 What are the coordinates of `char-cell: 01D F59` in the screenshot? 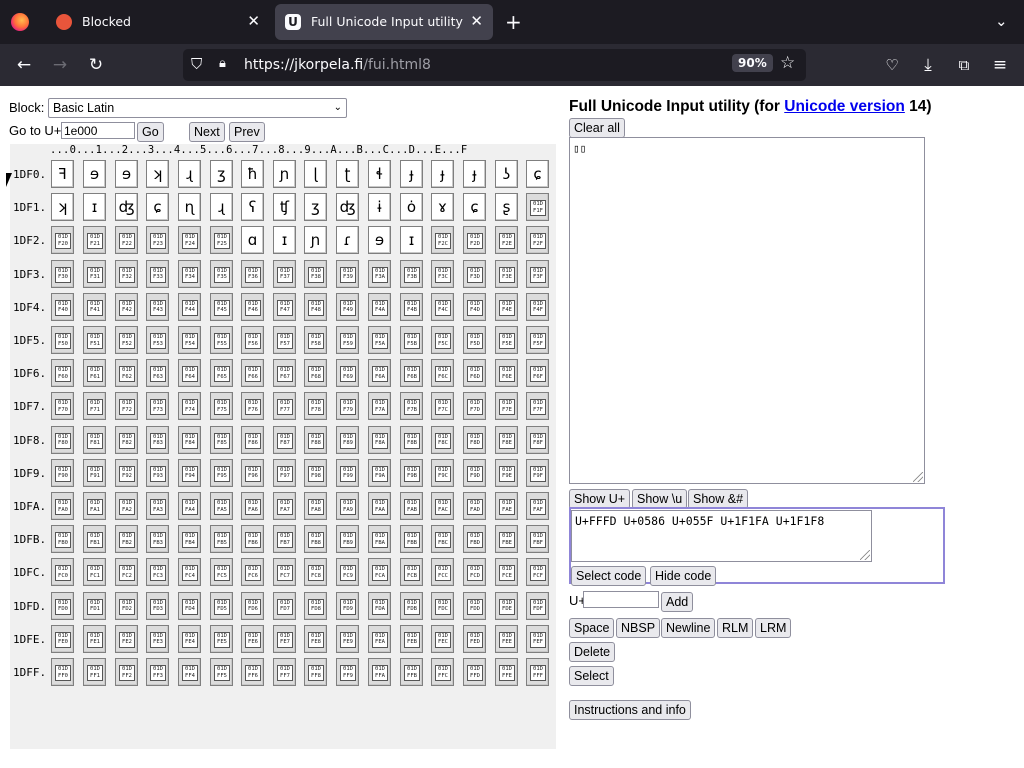 It's located at (347, 340).